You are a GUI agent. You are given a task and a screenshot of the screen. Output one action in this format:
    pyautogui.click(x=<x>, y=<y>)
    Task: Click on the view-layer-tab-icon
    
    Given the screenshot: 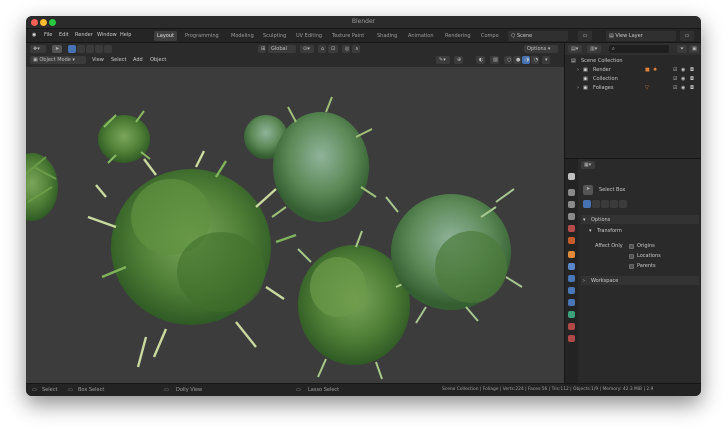 What is the action you would take?
    pyautogui.click(x=571, y=216)
    